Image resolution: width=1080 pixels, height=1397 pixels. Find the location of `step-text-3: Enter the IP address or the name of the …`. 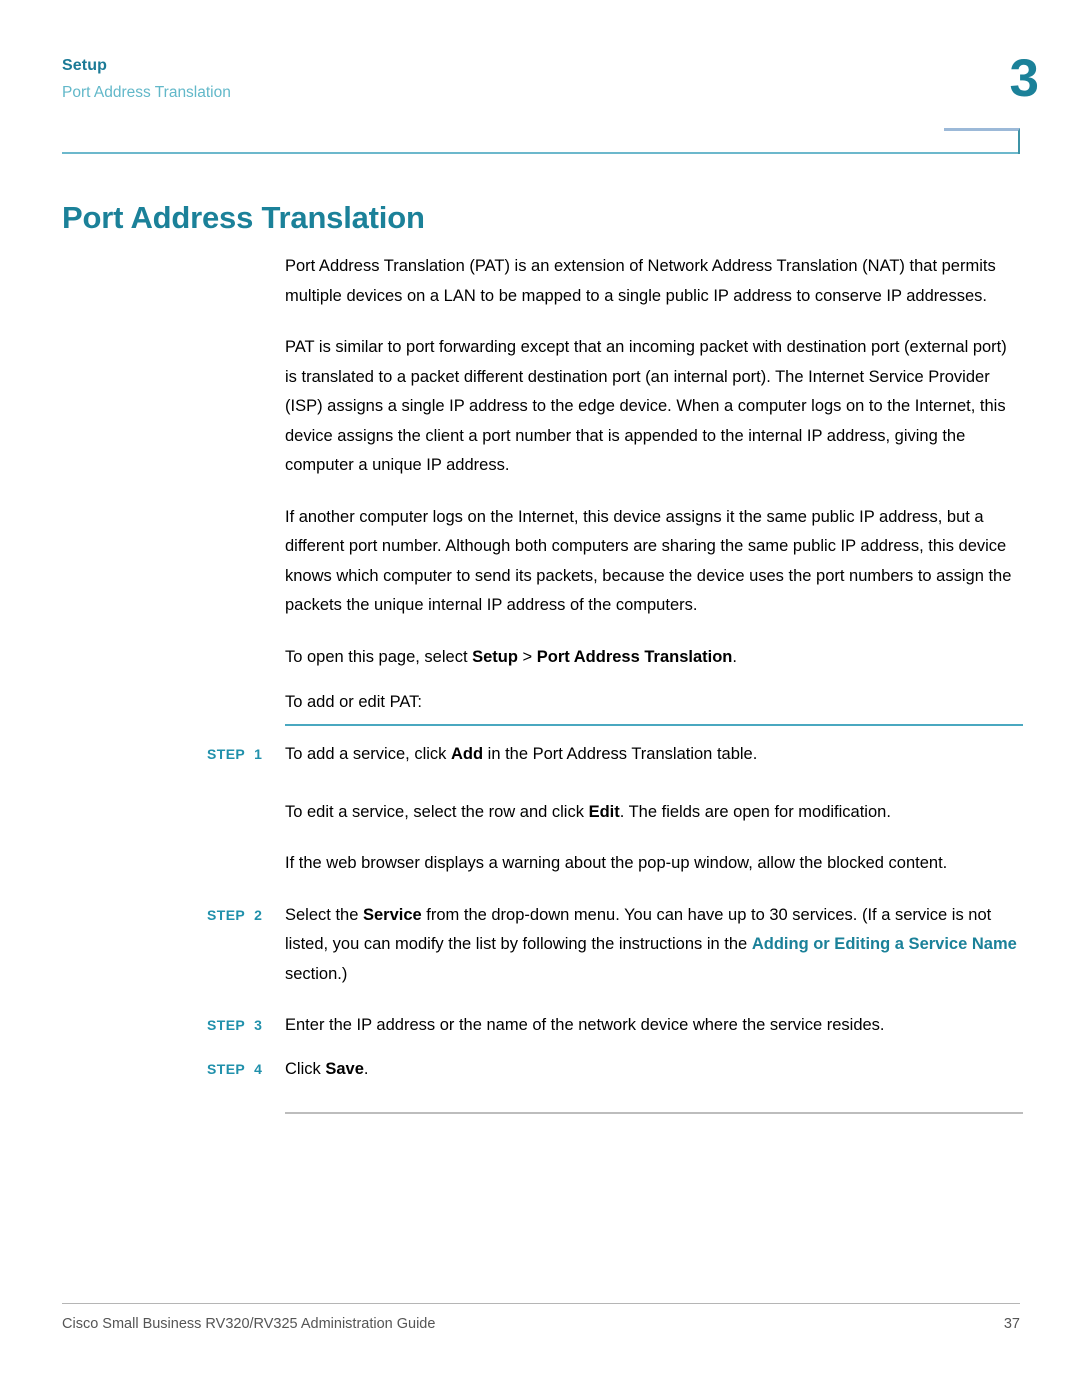

step-text-3: Enter the IP address or the name of the … is located at coordinates (654, 1026).